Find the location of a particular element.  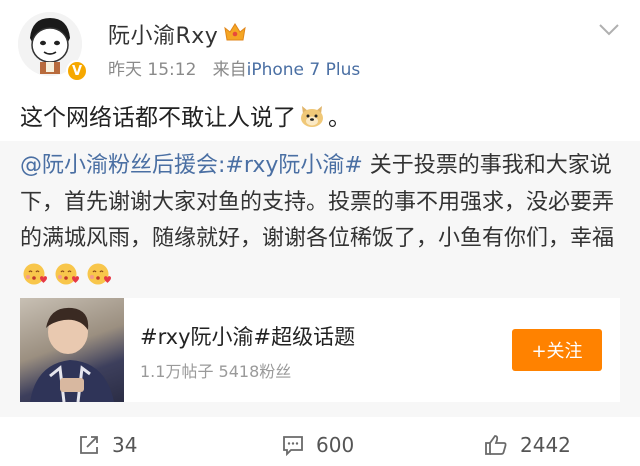

post-text: 这个网络话都不敢让人说了 。 is located at coordinates (185, 115).